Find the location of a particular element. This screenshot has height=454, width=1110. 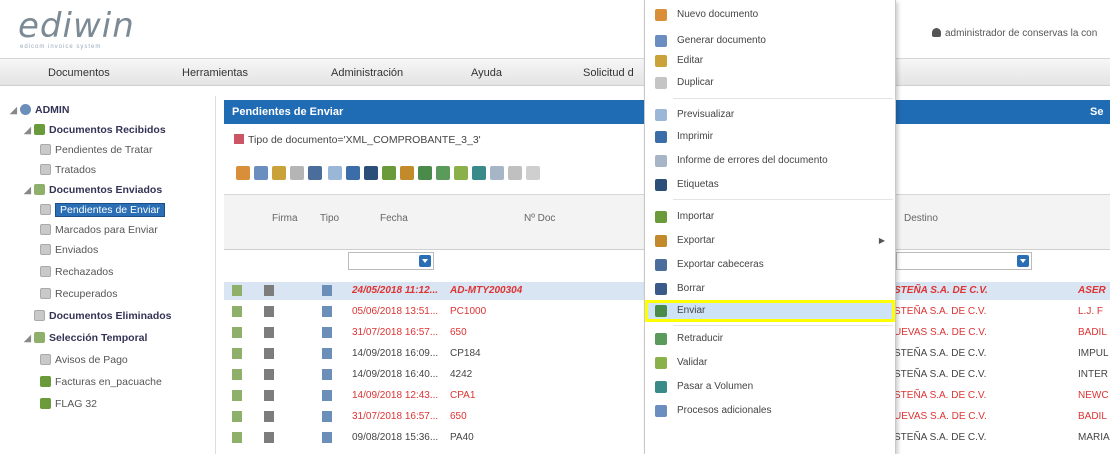

fecha-filter-select is located at coordinates (391, 261).